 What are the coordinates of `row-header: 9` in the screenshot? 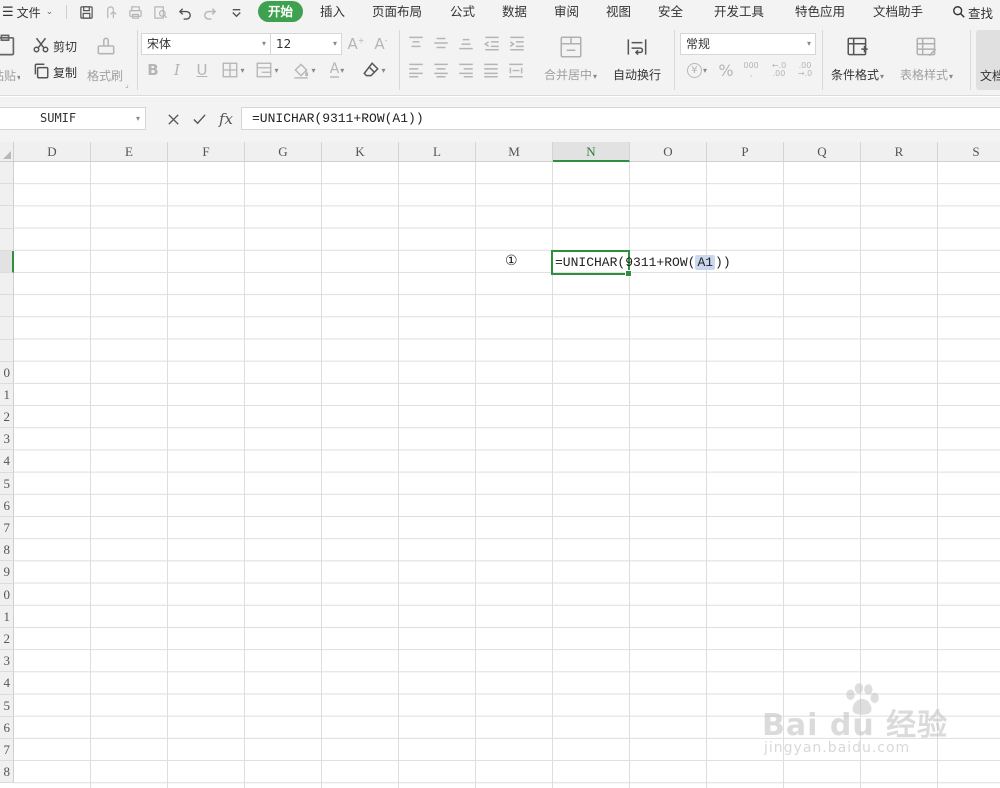 It's located at (7, 572).